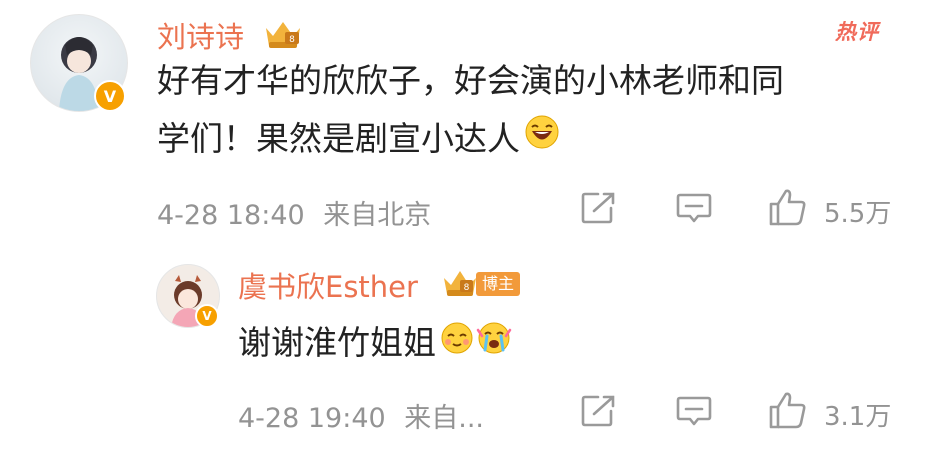 This screenshot has height=452, width=932. I want to click on replier-username: 虞书欣Esther, so click(328, 285).